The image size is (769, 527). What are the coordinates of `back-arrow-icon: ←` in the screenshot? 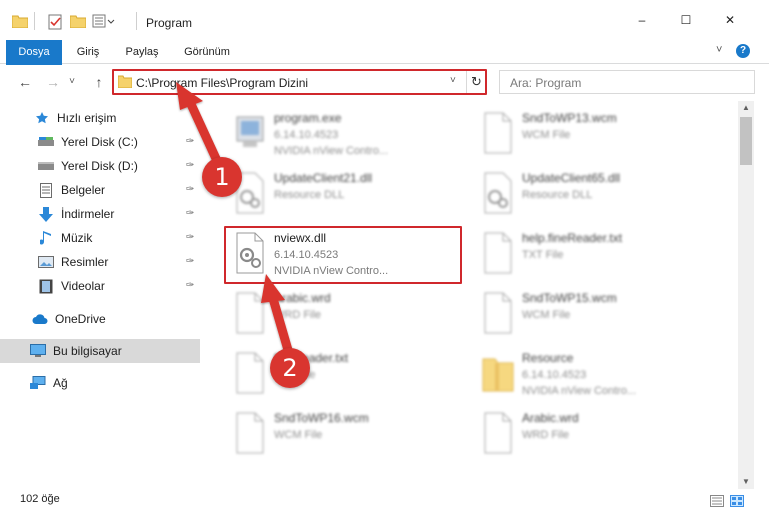 It's located at (25, 82).